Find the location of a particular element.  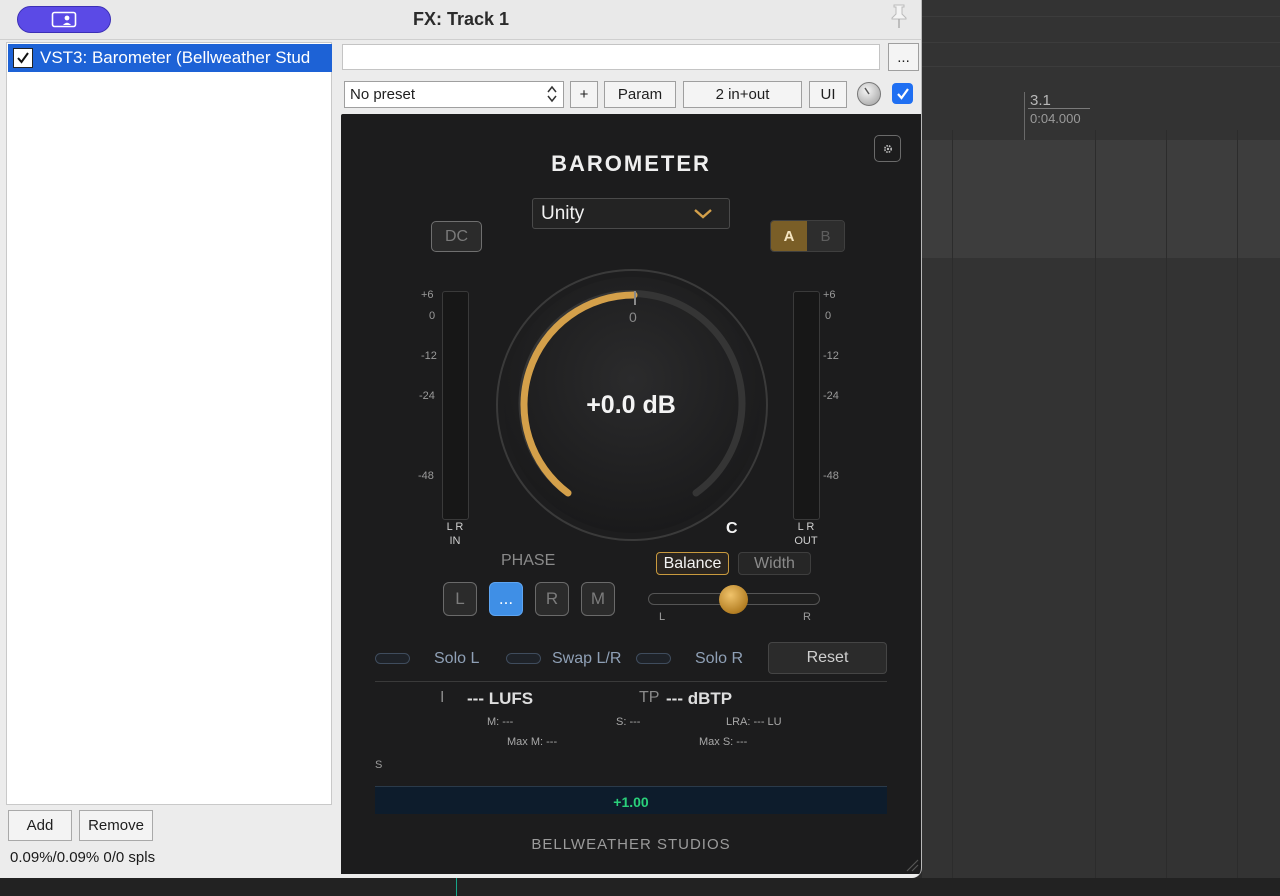

pin-icon is located at coordinates (899, 16).